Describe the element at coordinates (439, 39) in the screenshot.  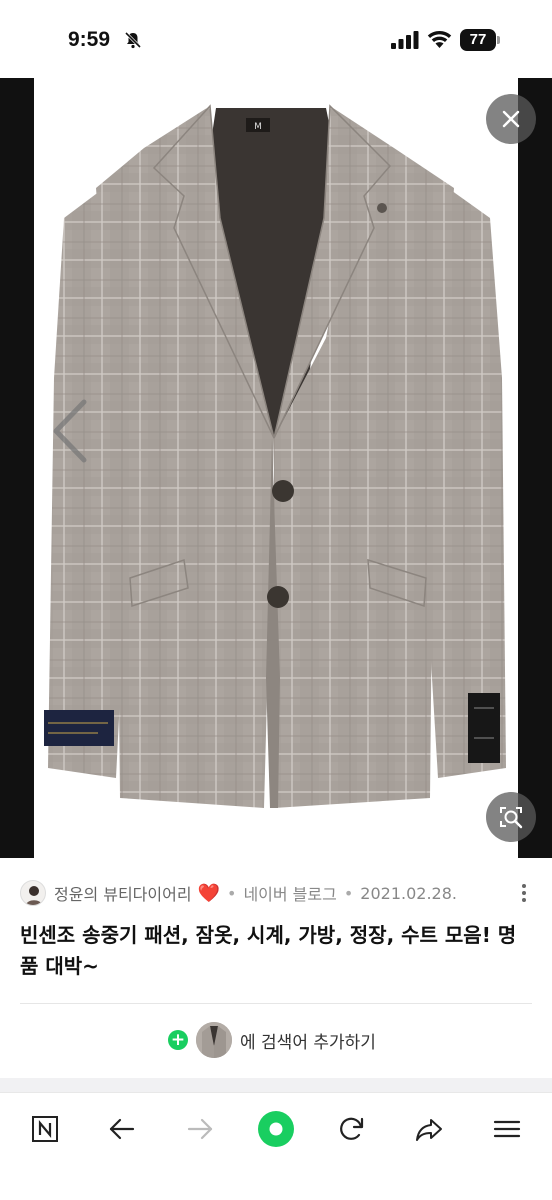
I see `wifi-icon` at that location.